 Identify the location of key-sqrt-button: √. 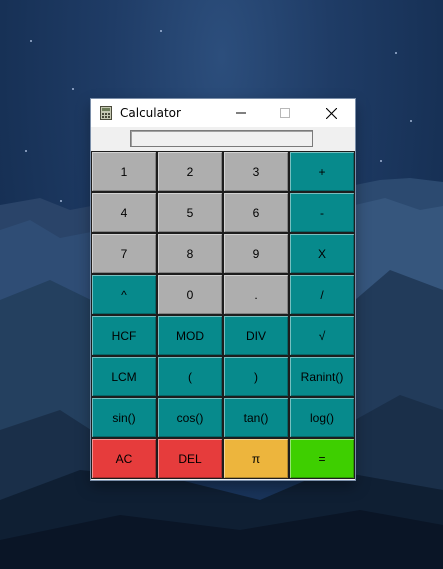
(322, 335).